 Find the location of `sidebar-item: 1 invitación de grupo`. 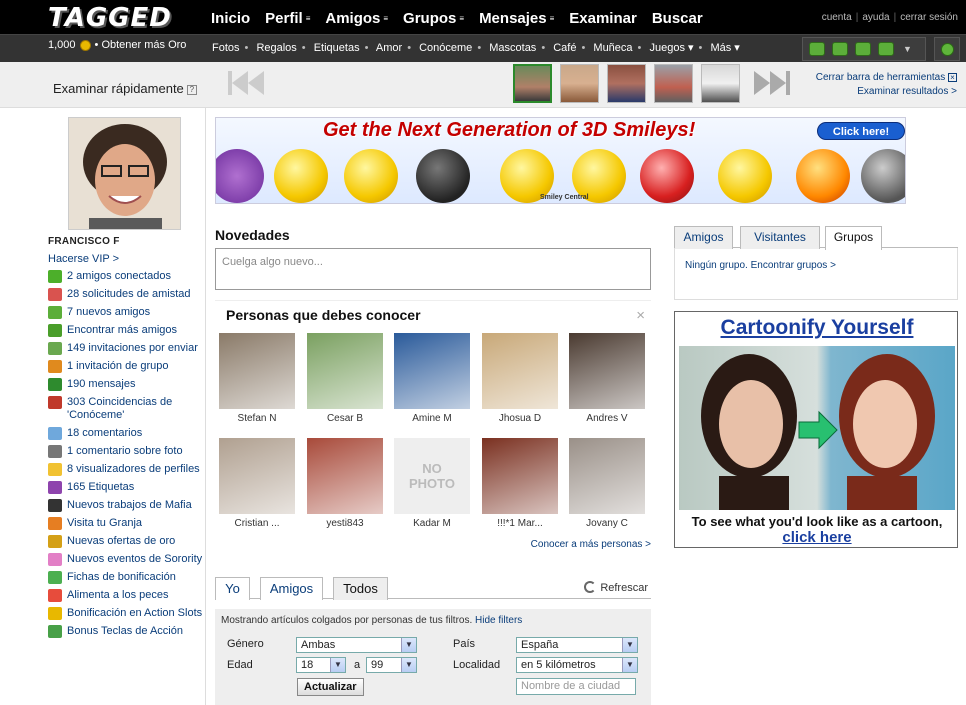

sidebar-item: 1 invitación de grupo is located at coordinates (127, 366).